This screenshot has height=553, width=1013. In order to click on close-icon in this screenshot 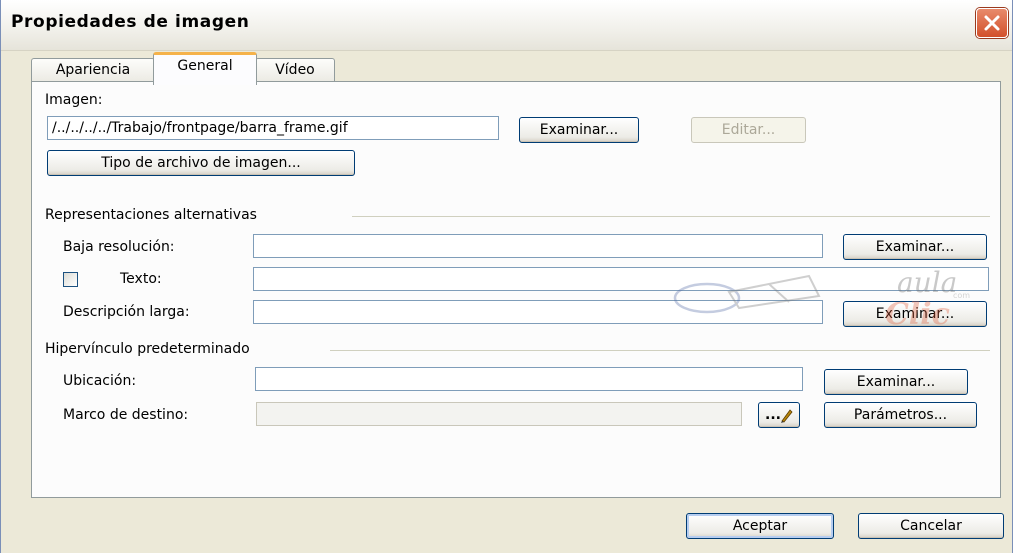, I will do `click(992, 23)`.